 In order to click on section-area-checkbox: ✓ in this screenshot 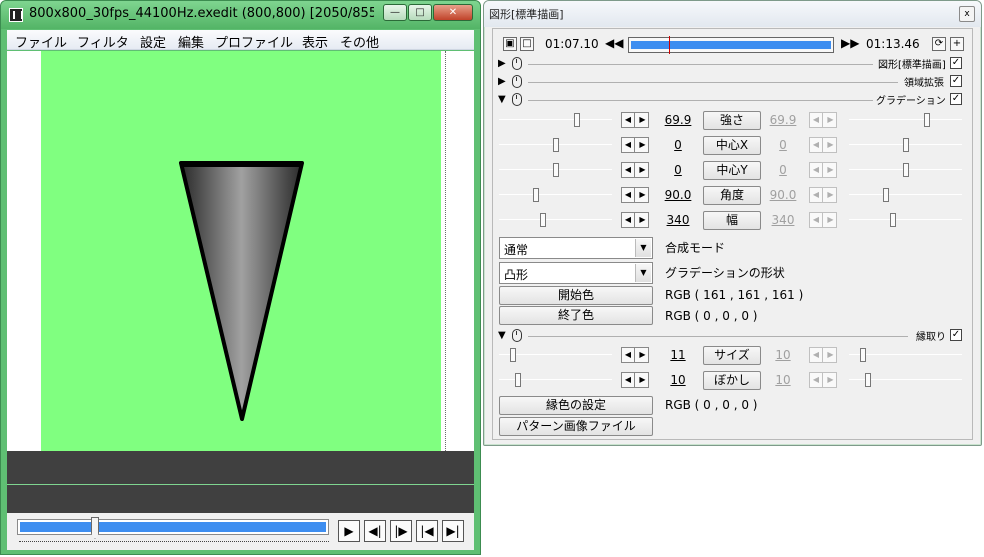, I will do `click(956, 81)`.